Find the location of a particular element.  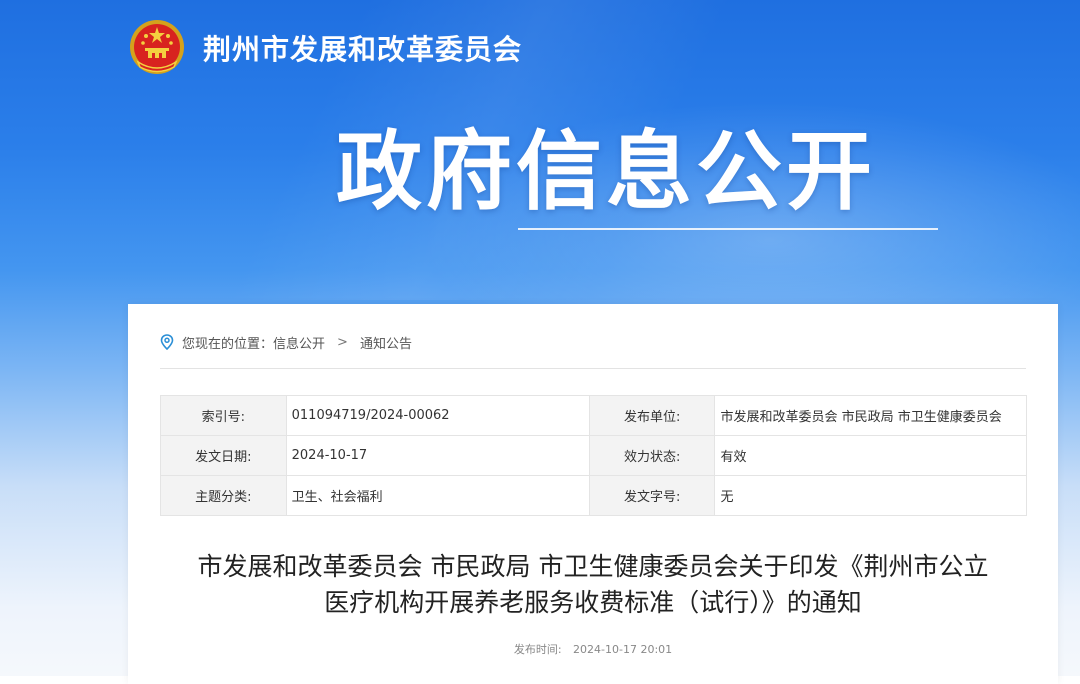

breadcrumb-divider is located at coordinates (593, 368).